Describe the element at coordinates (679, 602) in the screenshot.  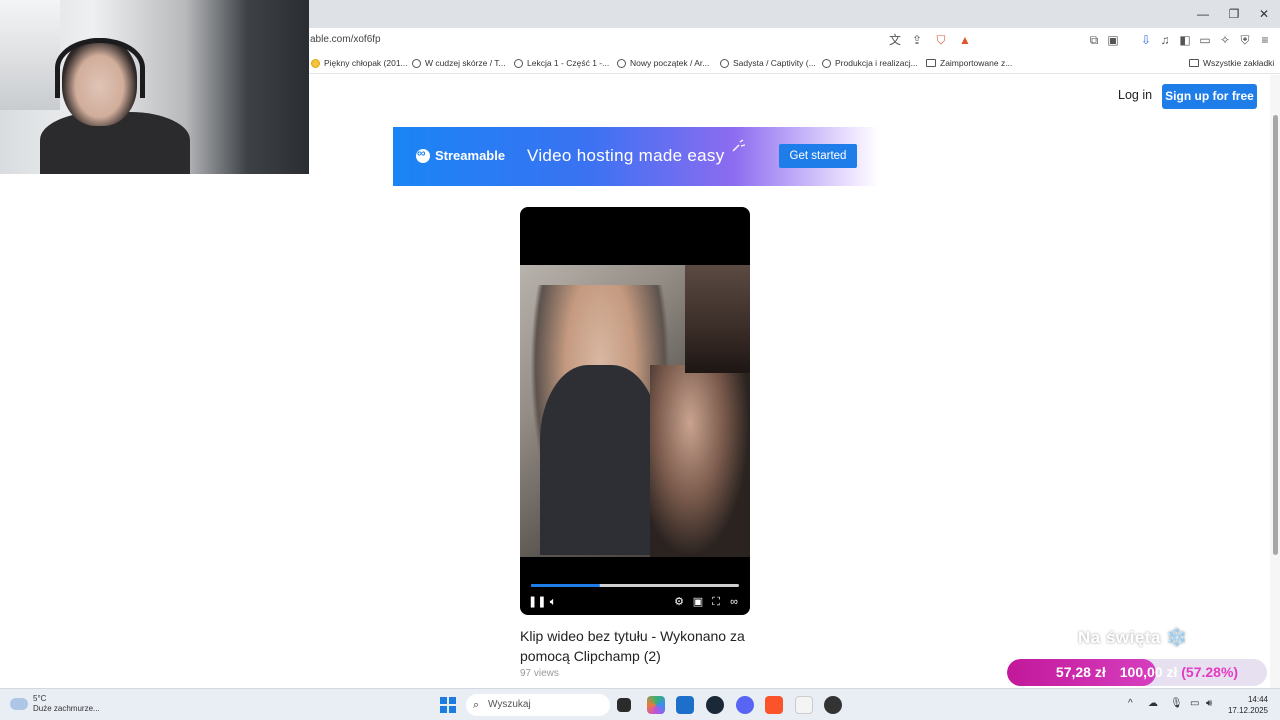
I see `settings-icon: ⚙` at that location.